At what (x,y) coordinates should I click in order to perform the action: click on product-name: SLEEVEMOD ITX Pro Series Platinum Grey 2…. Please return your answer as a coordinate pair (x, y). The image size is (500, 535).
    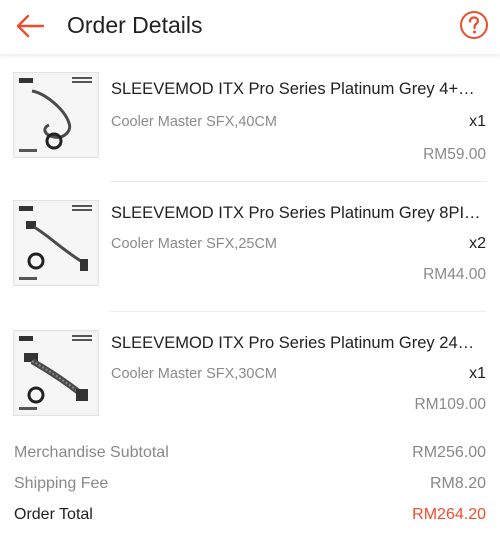
    Looking at the image, I should click on (297, 343).